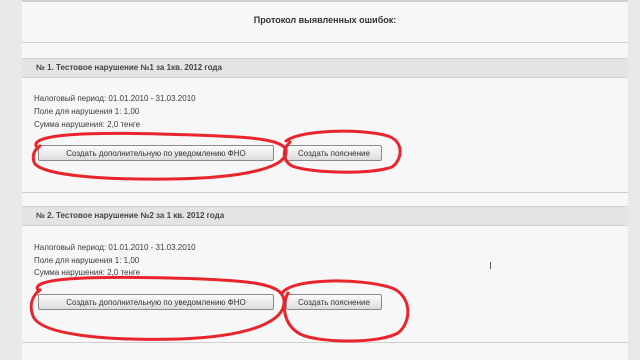 Image resolution: width=640 pixels, height=360 pixels. What do you see at coordinates (87, 260) in the screenshot?
I see `violation-2-field: Поле для нарушения 1: 1,00` at bounding box center [87, 260].